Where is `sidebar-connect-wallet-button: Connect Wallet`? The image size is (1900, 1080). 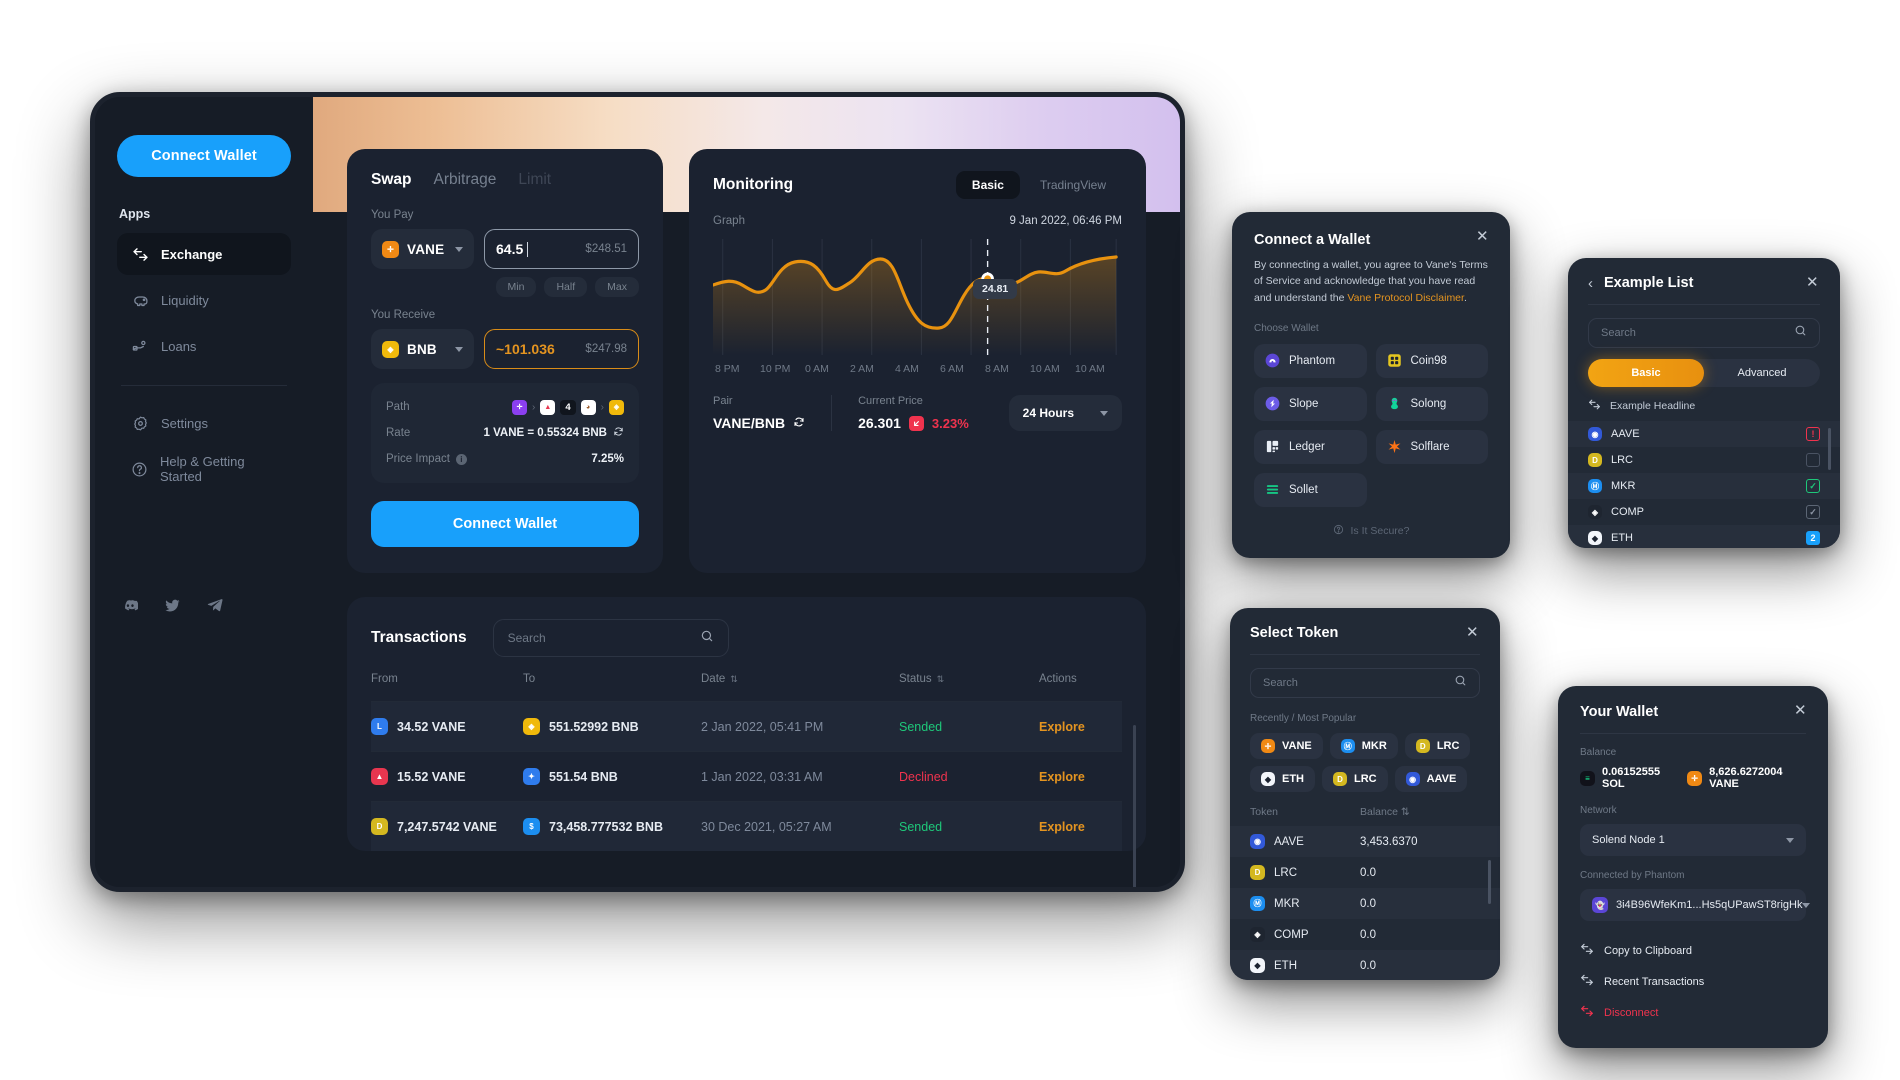 sidebar-connect-wallet-button: Connect Wallet is located at coordinates (204, 156).